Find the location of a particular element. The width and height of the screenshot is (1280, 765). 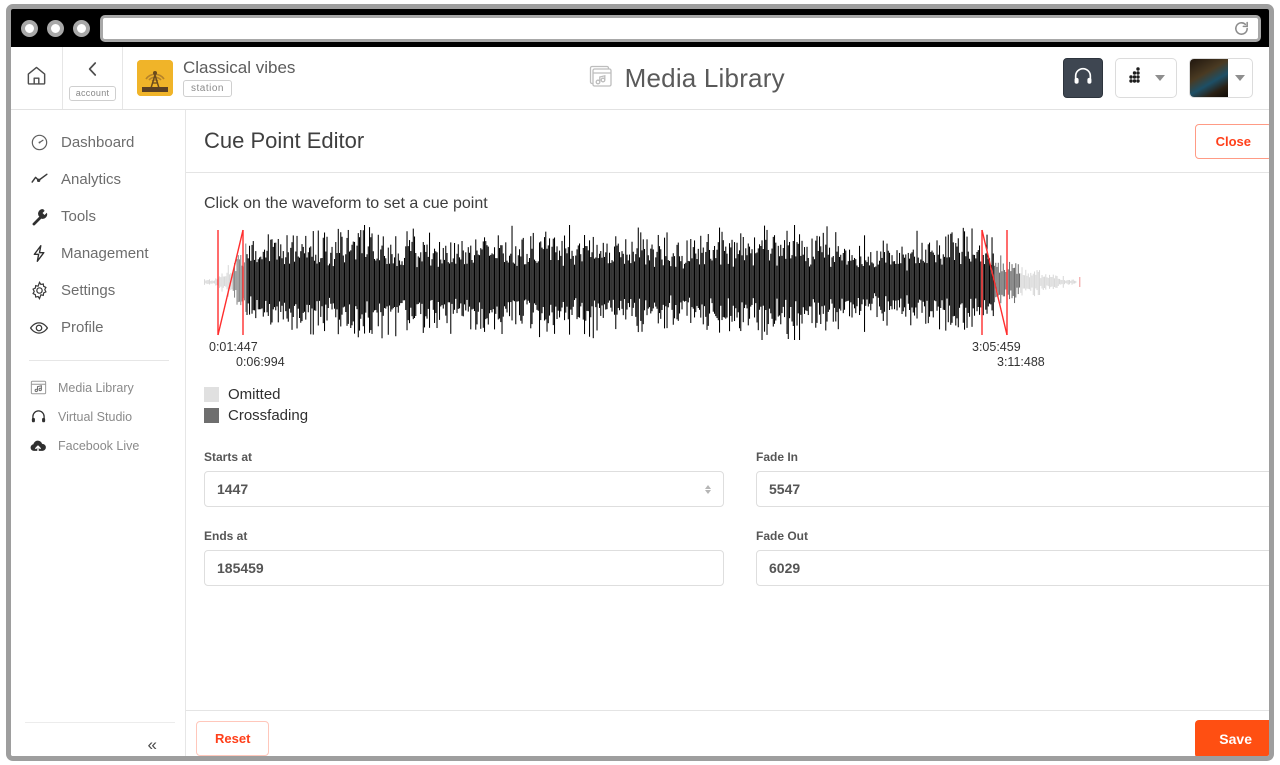

starts-at-input: 1447 is located at coordinates (464, 489).